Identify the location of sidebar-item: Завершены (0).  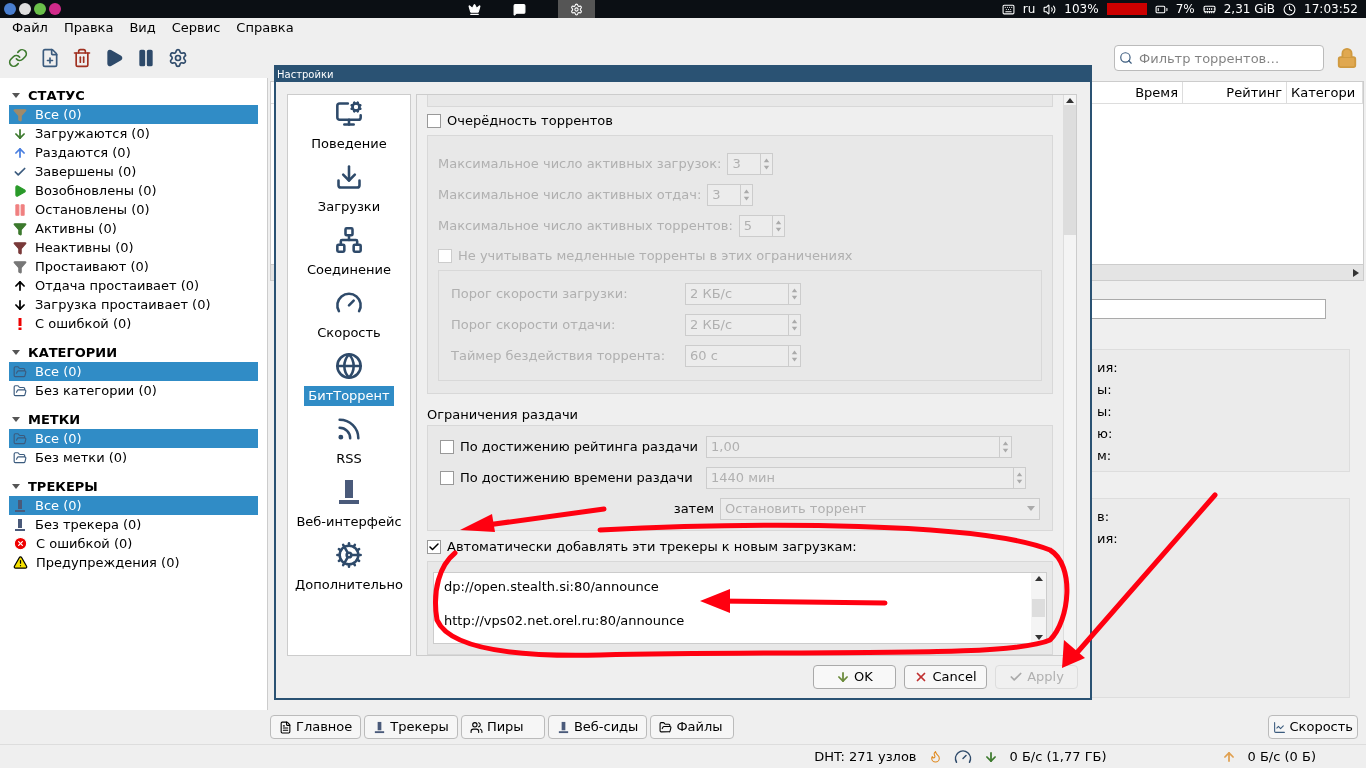
(133, 171).